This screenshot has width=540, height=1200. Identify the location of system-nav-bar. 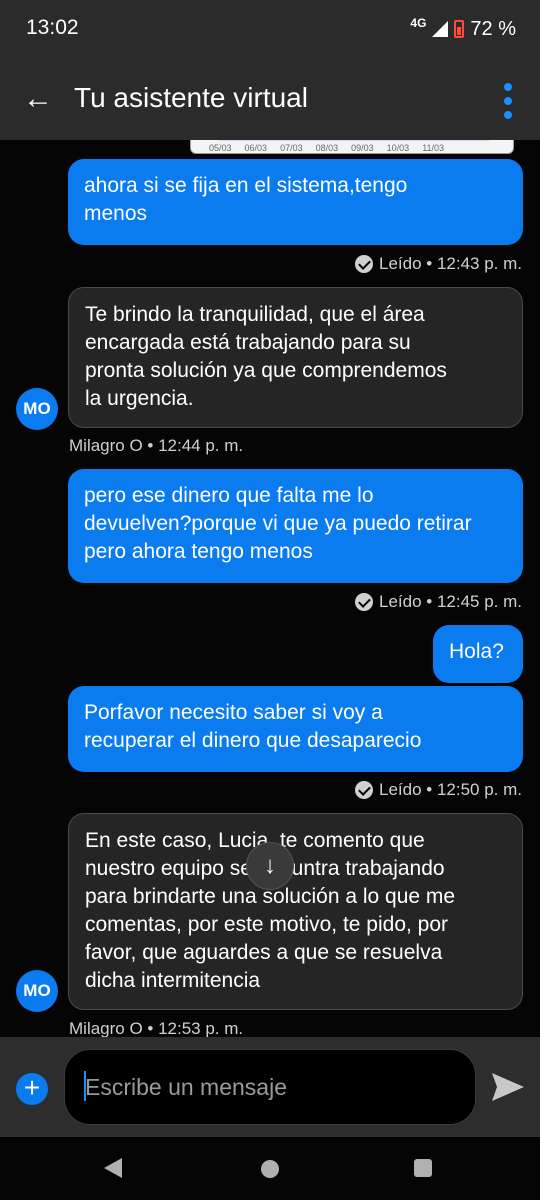
(270, 1168).